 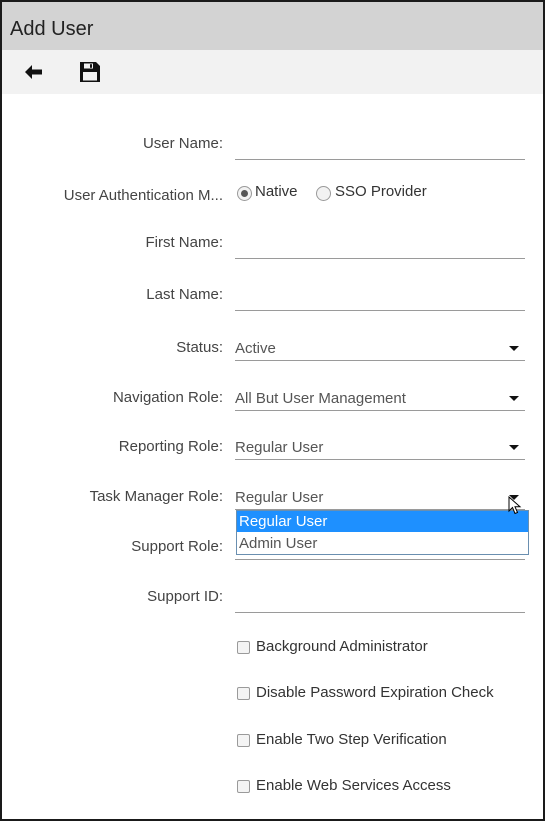 I want to click on radio-selected-icon, so click(x=244, y=193).